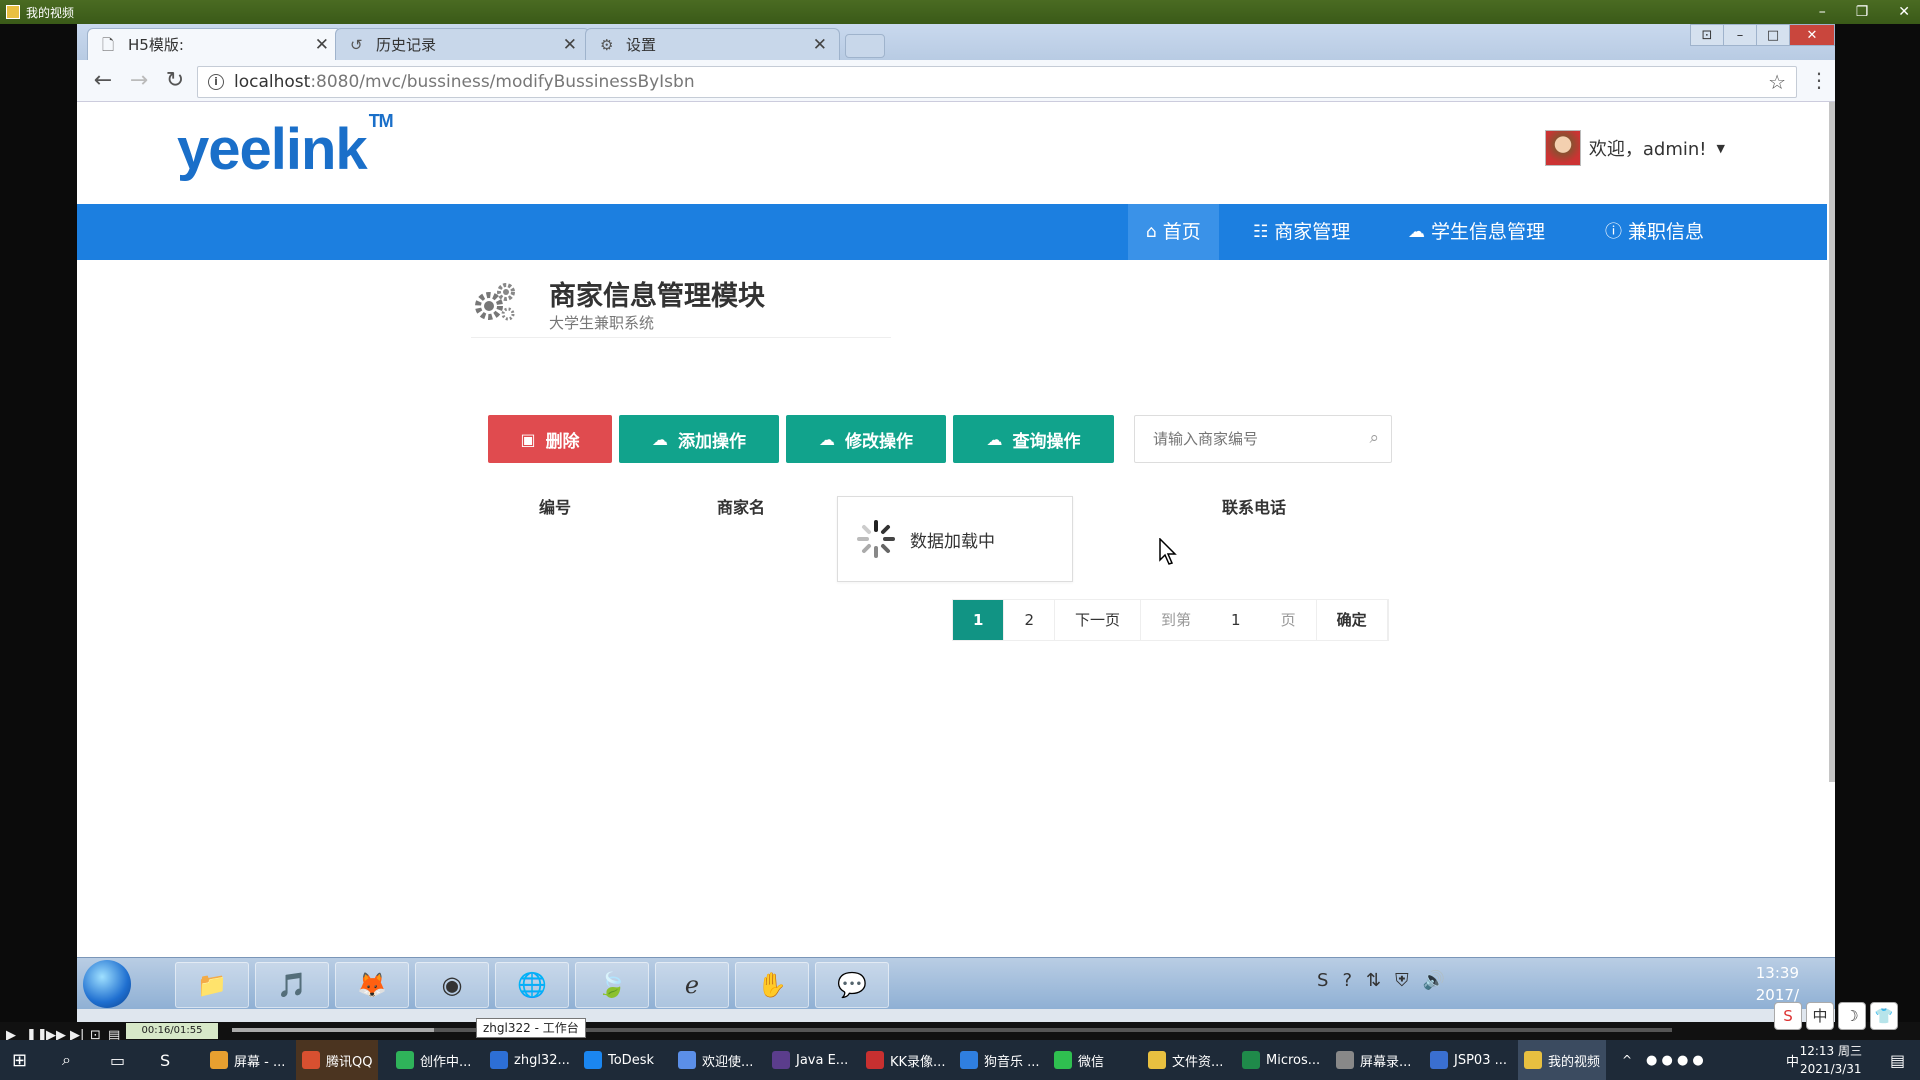  I want to click on file-explorer-icon: 📁, so click(212, 985).